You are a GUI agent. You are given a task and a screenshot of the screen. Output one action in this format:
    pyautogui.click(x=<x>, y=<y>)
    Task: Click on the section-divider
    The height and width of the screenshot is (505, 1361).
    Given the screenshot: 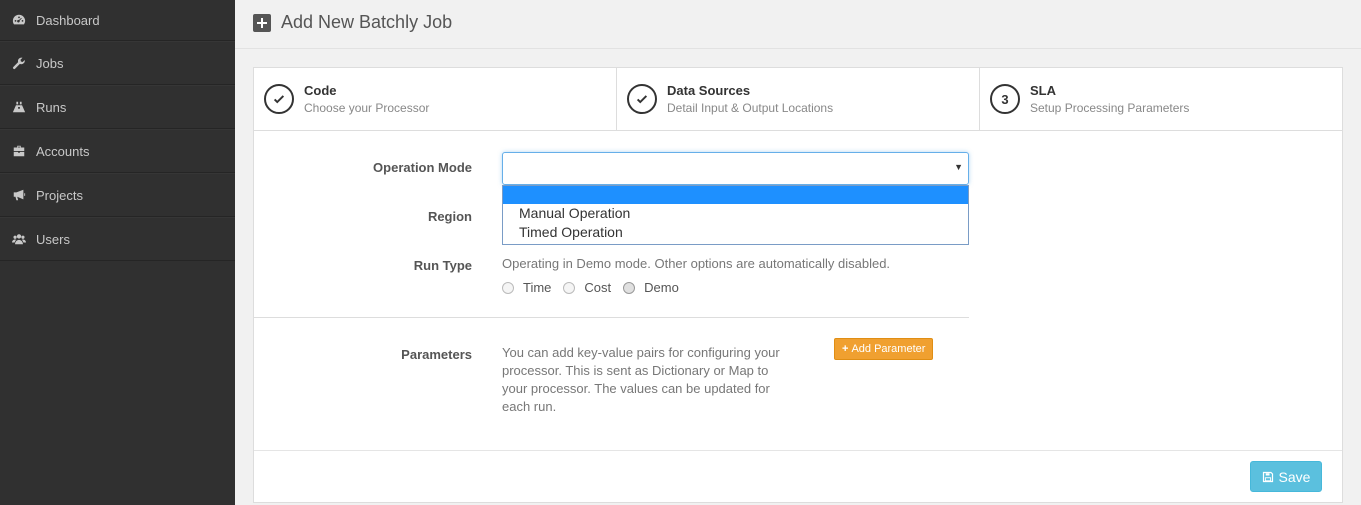 What is the action you would take?
    pyautogui.click(x=611, y=317)
    